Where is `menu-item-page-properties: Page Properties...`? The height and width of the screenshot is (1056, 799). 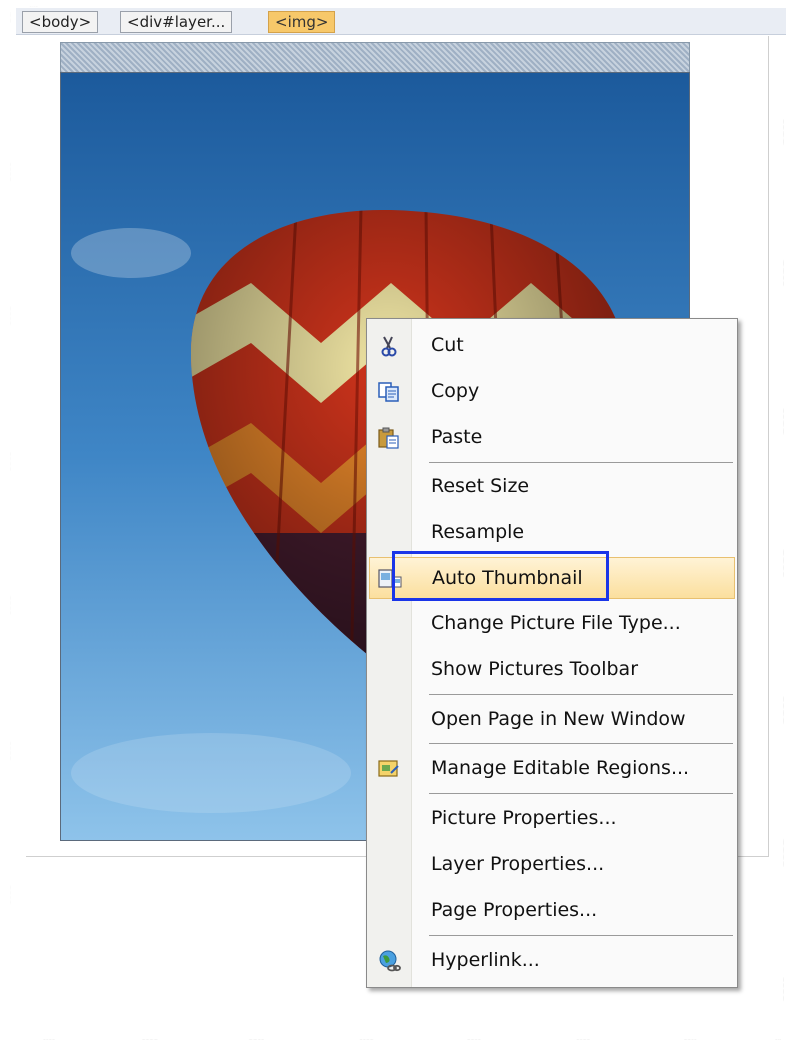 menu-item-page-properties: Page Properties... is located at coordinates (552, 911).